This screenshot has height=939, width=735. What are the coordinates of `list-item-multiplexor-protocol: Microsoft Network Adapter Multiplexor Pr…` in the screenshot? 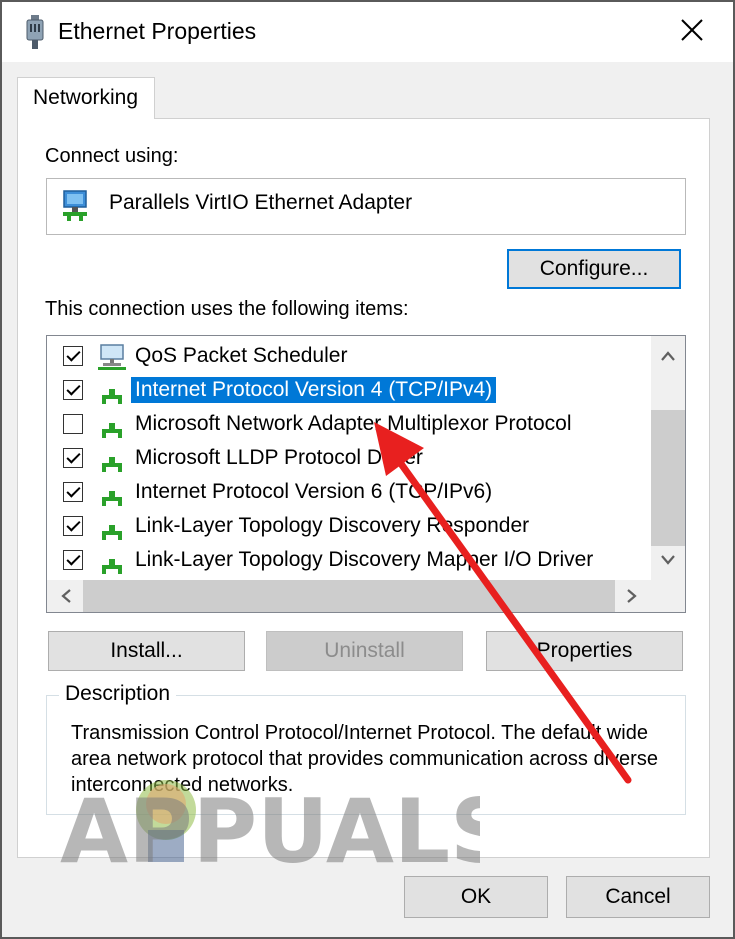 It's located at (349, 424).